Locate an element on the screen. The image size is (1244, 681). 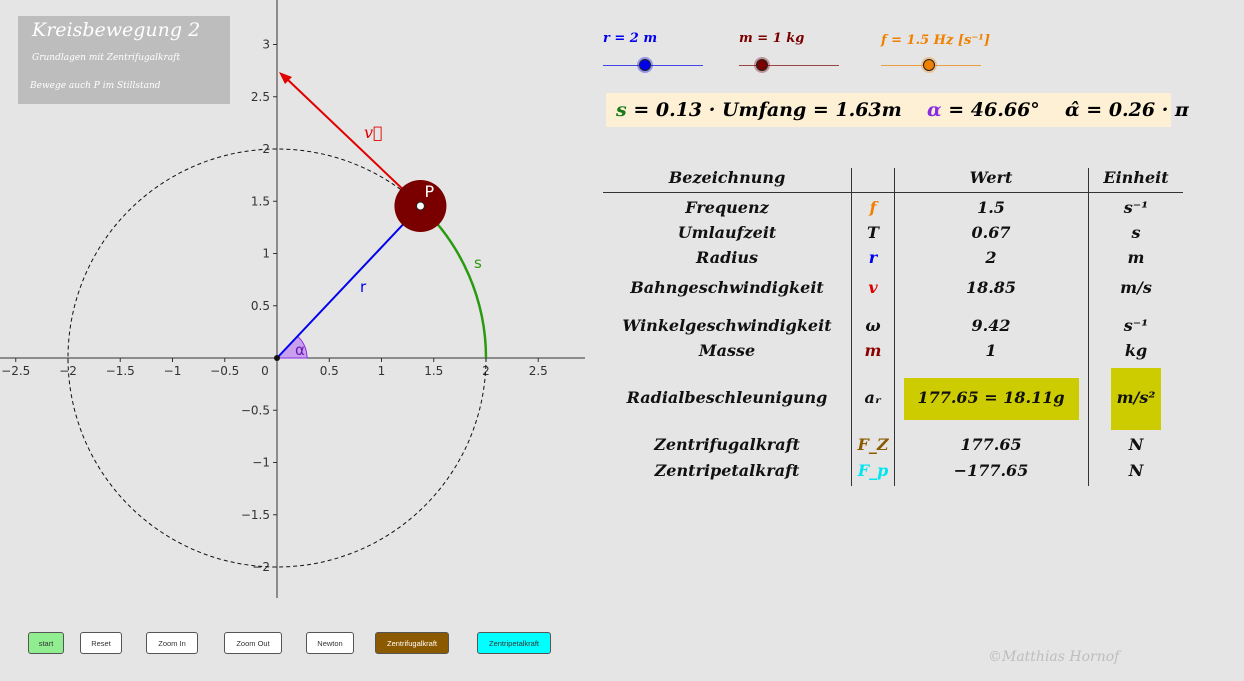
zoom-in-button: Zoom In is located at coordinates (172, 643).